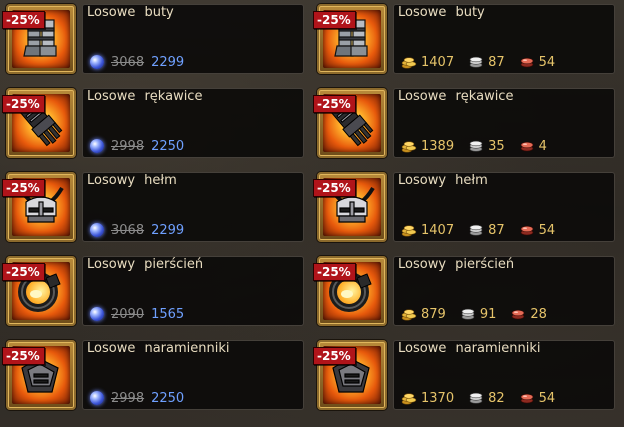 The image size is (624, 427). Describe the element at coordinates (433, 314) in the screenshot. I see `gold-amount: 879` at that location.